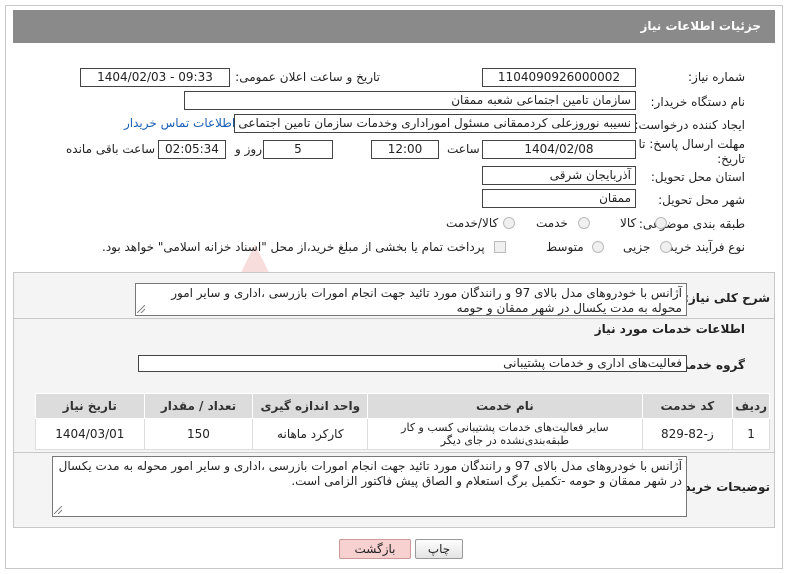  What do you see at coordinates (198, 406) in the screenshot?
I see `col-qty: تعداد / مقدار` at bounding box center [198, 406].